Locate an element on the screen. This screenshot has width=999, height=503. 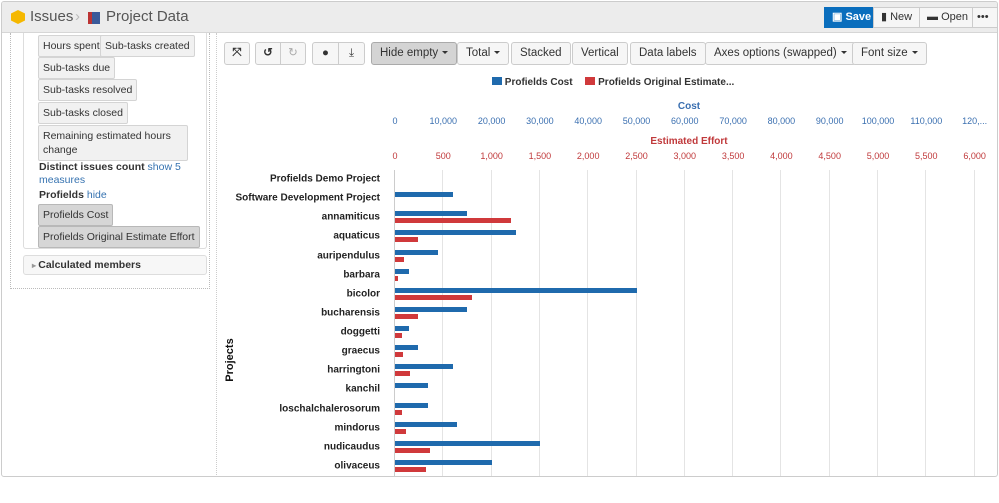
redo-icon: ↻ is located at coordinates (293, 53).